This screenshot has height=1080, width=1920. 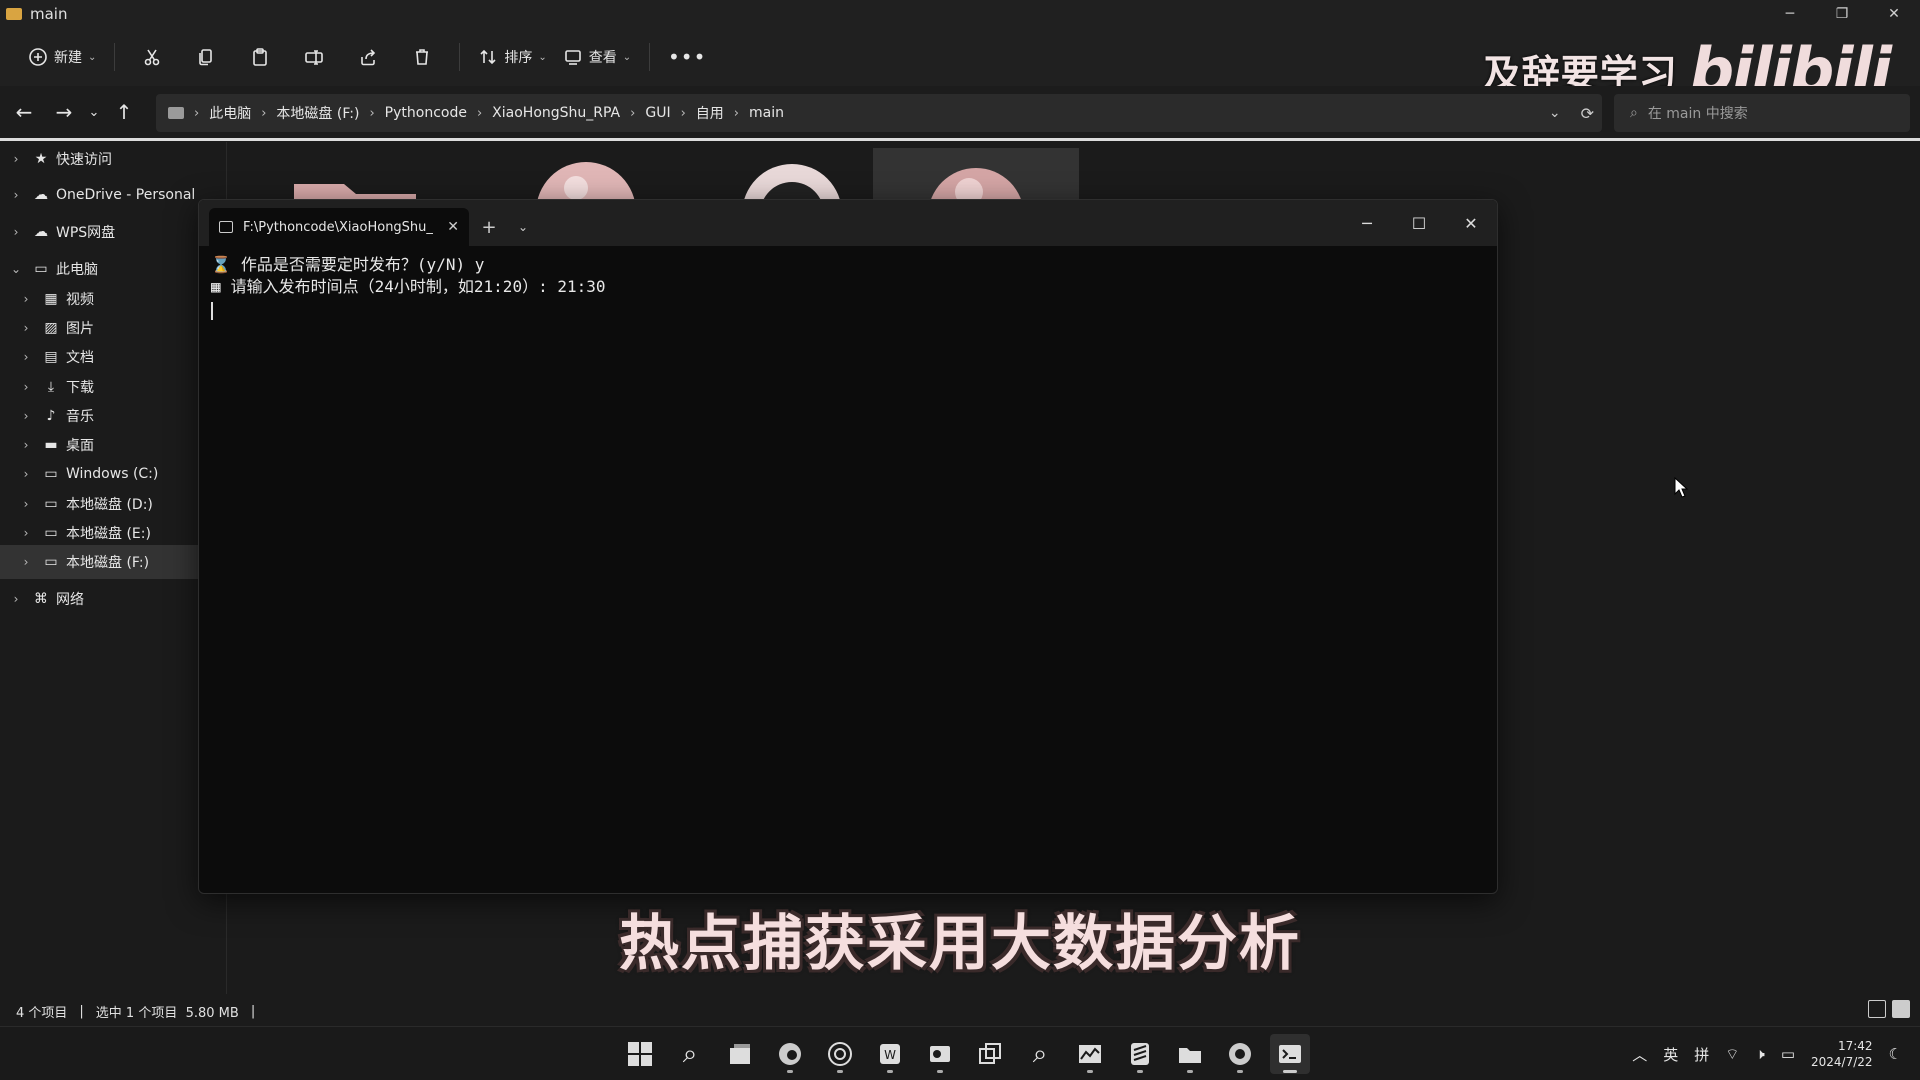 I want to click on refresh-button: ⟳, so click(x=1587, y=113).